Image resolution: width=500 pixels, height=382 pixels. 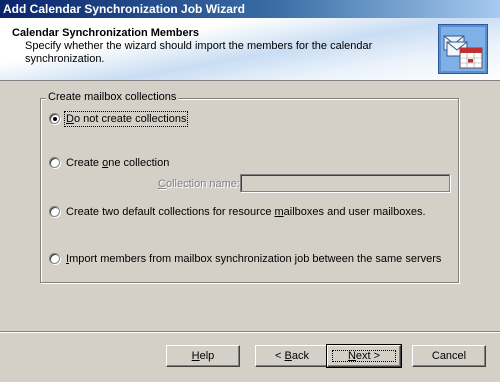 What do you see at coordinates (54, 162) in the screenshot?
I see `radio-create-one` at bounding box center [54, 162].